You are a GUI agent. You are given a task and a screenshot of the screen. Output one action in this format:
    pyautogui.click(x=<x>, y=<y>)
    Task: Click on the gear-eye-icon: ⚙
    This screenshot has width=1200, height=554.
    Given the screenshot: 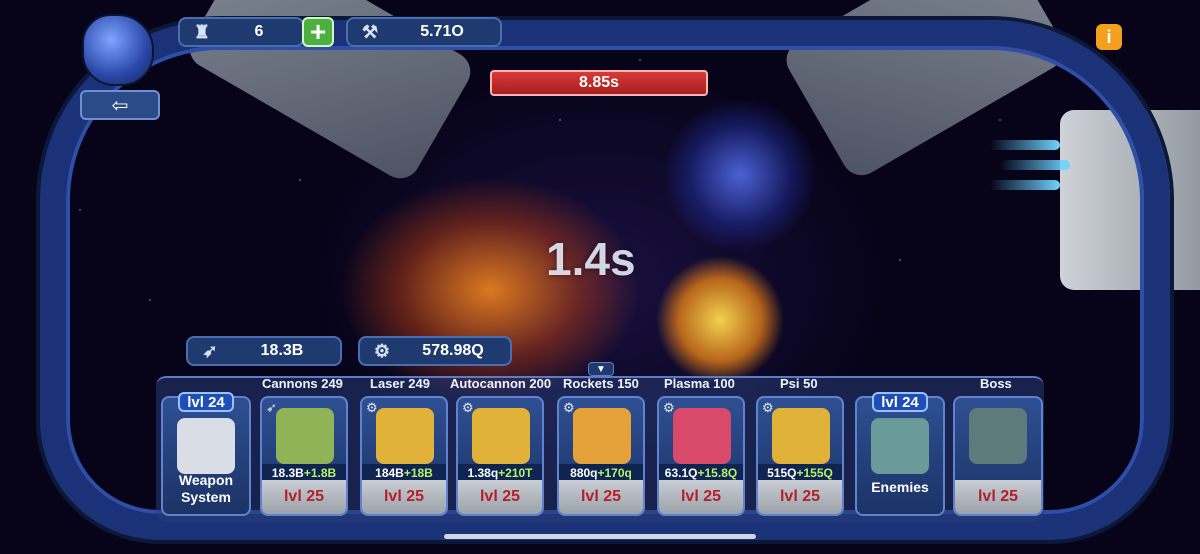 What is the action you would take?
    pyautogui.click(x=382, y=350)
    